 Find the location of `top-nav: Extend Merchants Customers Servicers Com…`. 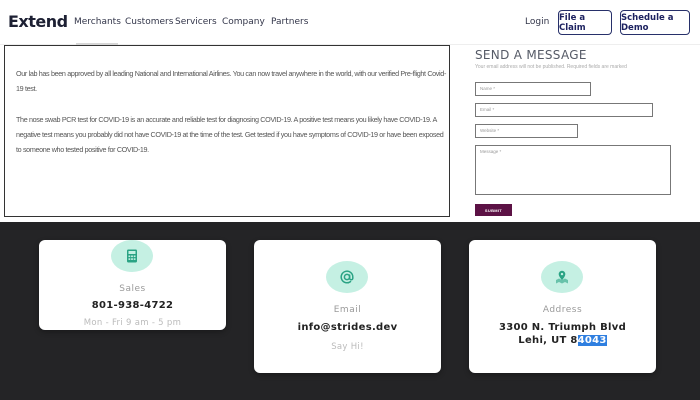

top-nav: Extend Merchants Customers Servicers Com… is located at coordinates (350, 22).